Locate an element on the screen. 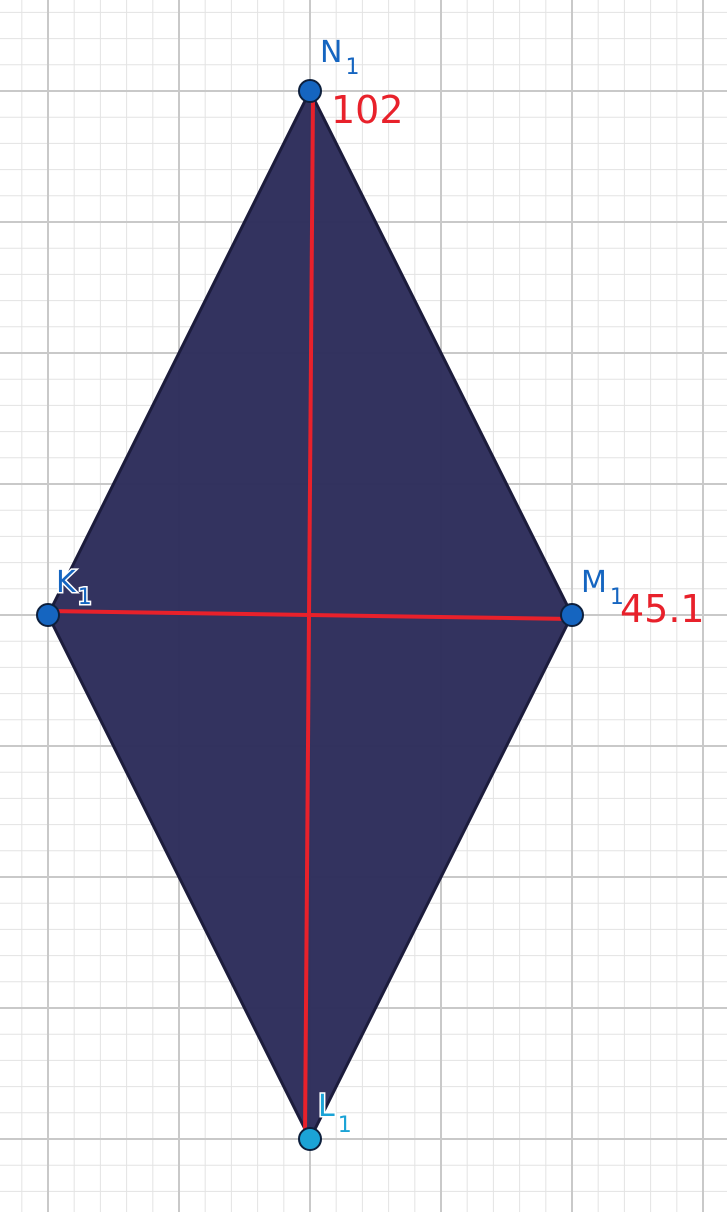 This screenshot has width=727, height=1212. point-l1 is located at coordinates (310, 1139).